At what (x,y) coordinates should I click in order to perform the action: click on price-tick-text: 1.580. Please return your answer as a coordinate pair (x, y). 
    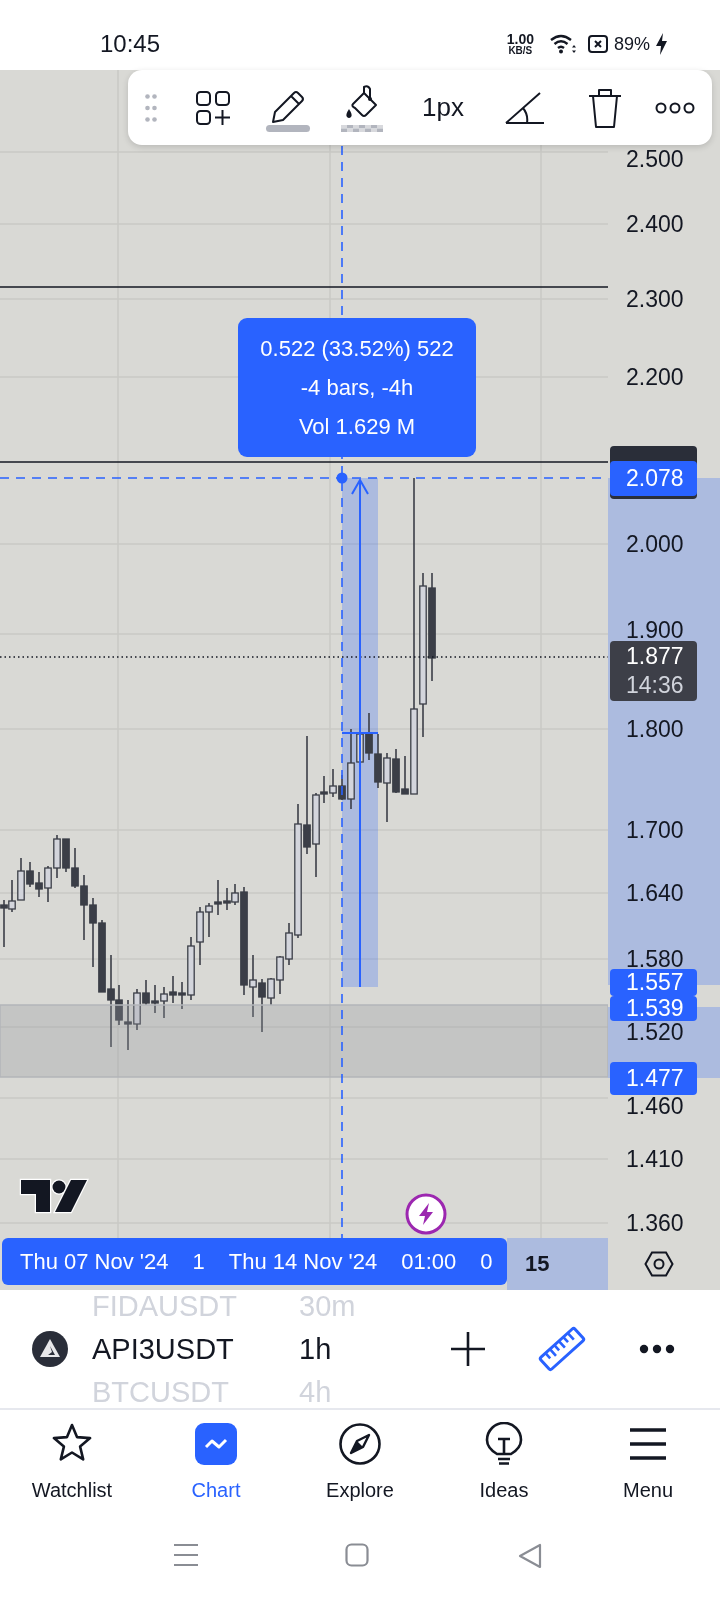
    Looking at the image, I should click on (655, 959).